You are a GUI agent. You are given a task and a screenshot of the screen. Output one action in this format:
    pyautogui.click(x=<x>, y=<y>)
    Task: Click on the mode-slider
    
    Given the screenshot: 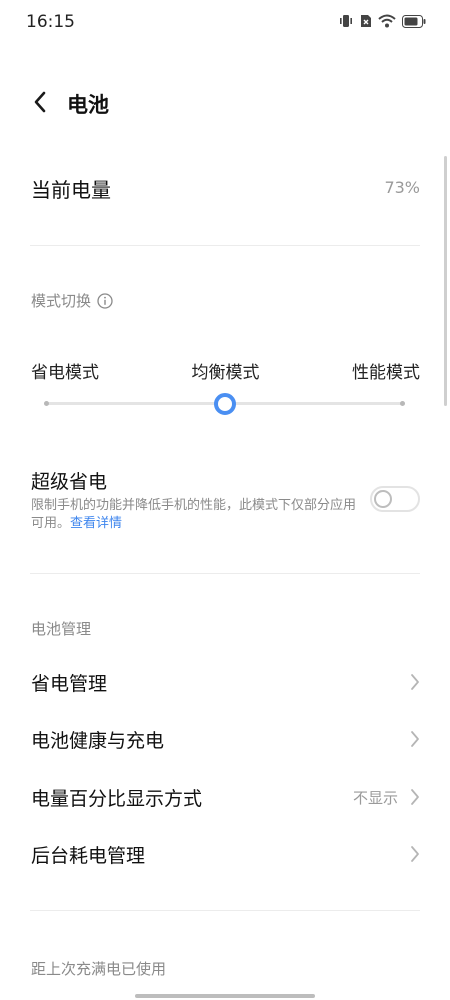 What is the action you would take?
    pyautogui.click(x=224, y=404)
    